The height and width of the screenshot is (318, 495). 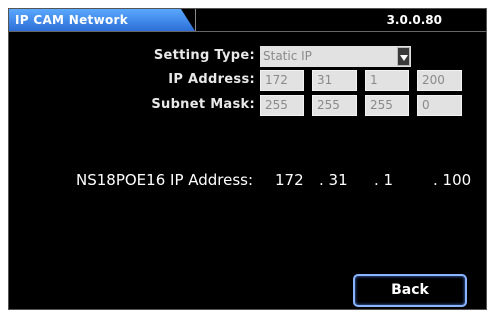 I want to click on title-bar: IP CAM Network 3.0.0.80, so click(x=247, y=20).